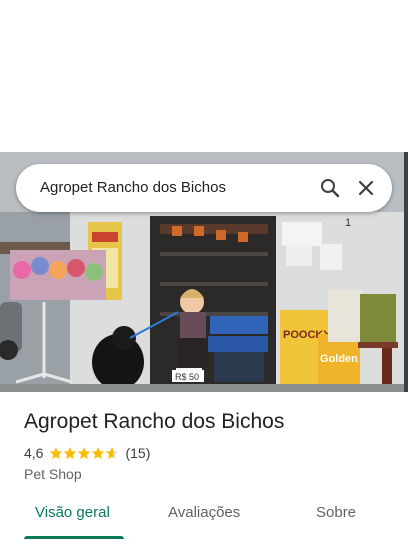 This screenshot has width=408, height=544. I want to click on svg-text: 1, so click(348, 223).